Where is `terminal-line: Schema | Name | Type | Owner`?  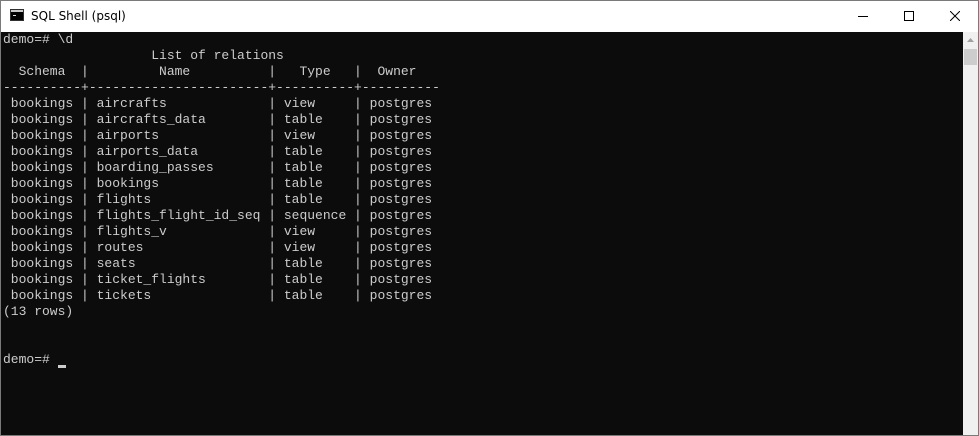 terminal-line: Schema | Name | Type | Owner is located at coordinates (210, 71).